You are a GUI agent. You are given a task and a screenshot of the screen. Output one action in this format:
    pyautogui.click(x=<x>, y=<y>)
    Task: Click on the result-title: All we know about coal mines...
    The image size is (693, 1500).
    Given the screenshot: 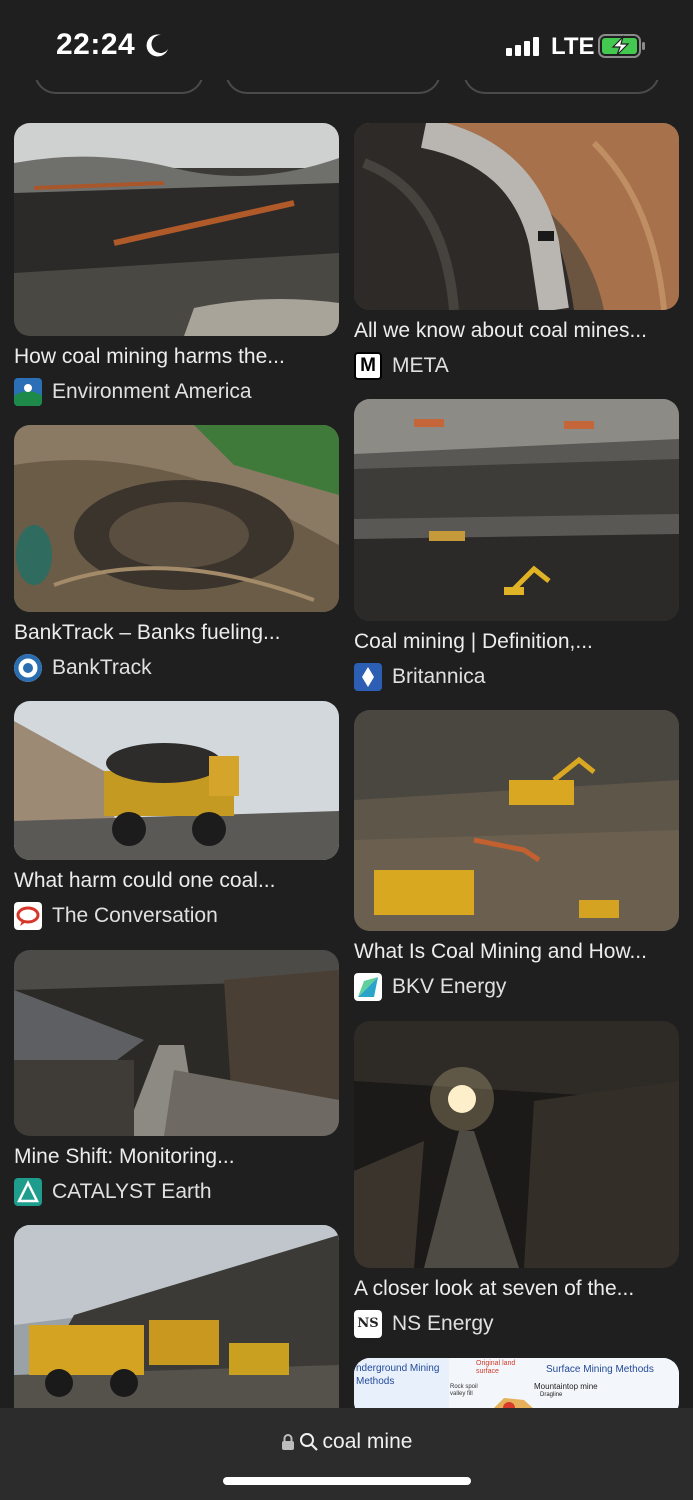 What is the action you would take?
    pyautogui.click(x=516, y=331)
    